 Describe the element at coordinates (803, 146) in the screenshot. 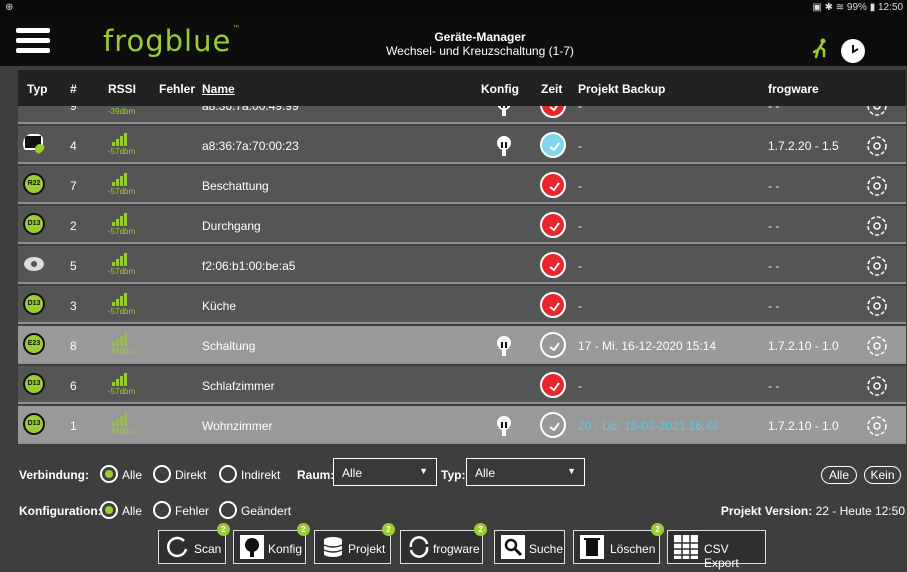

I see `frogware-version: 1.7.2.20 - 1.5` at that location.